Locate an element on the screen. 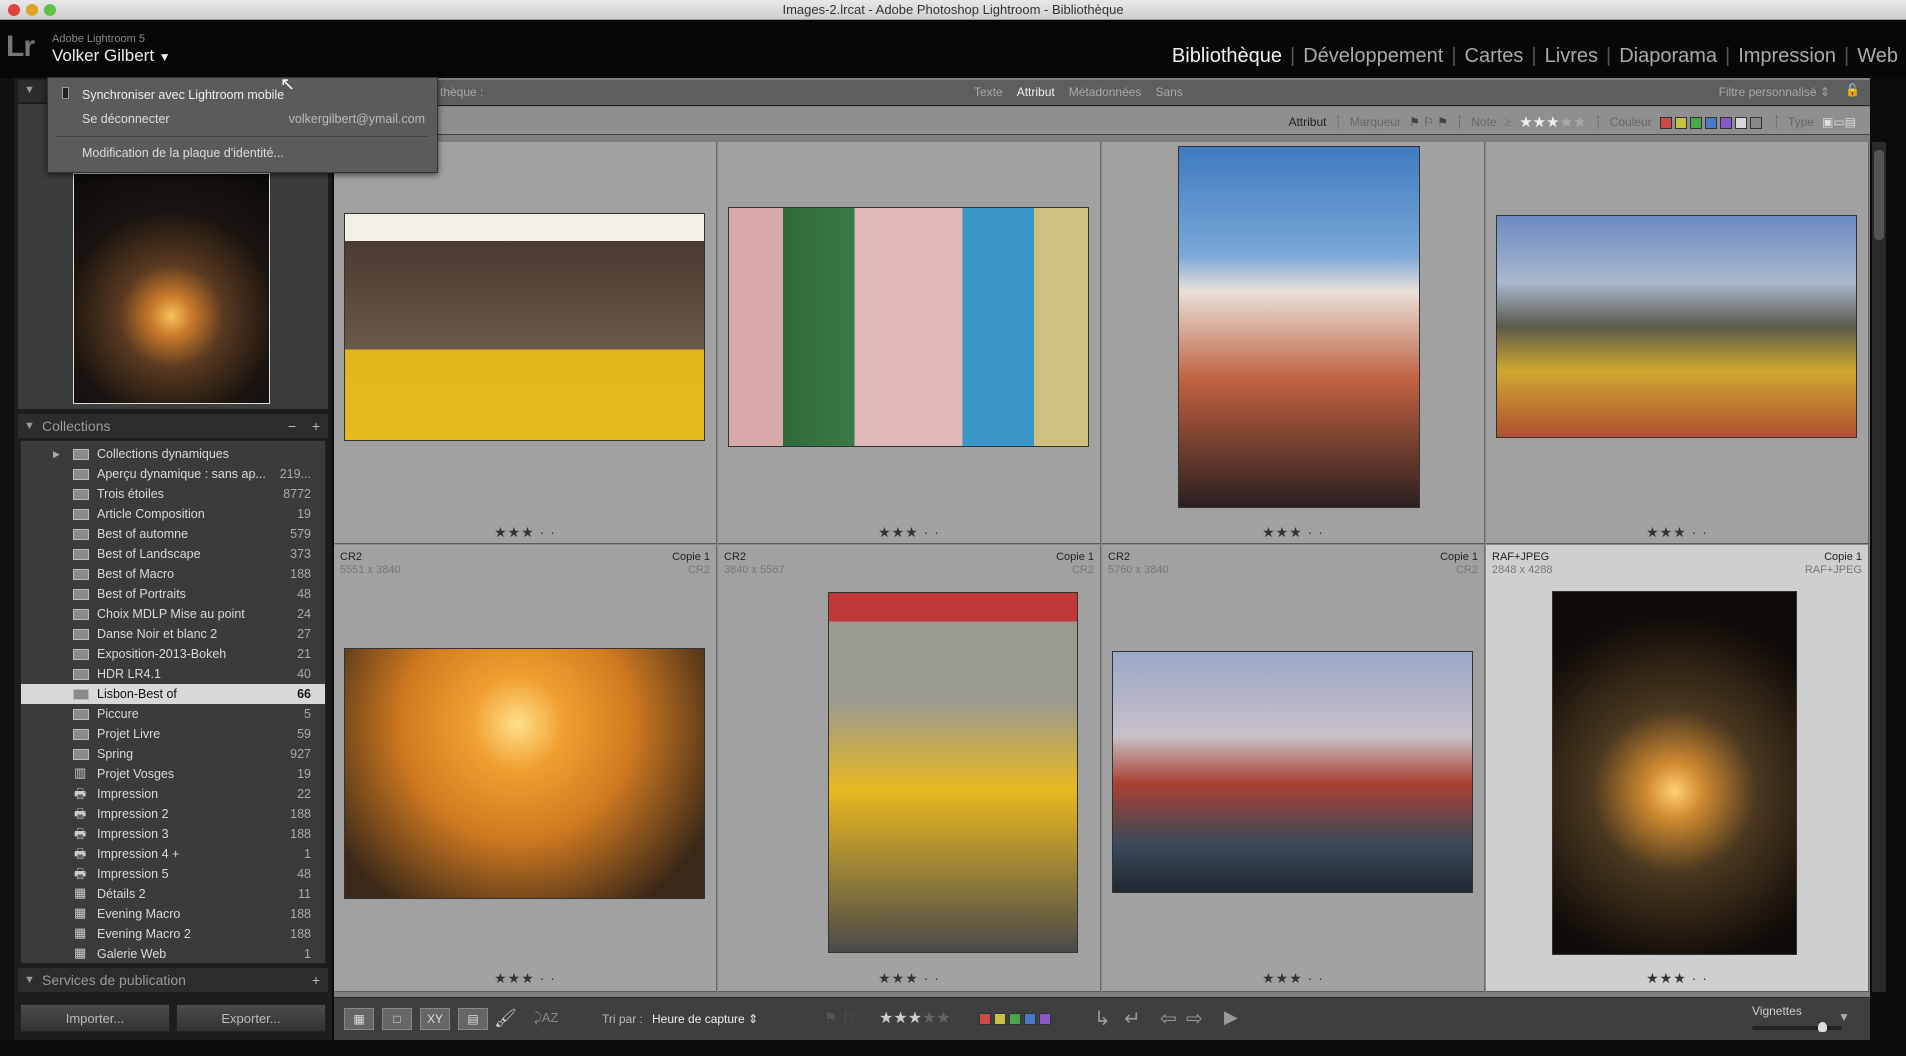  collection-item: Lisbon-Best of 66 is located at coordinates (173, 694).